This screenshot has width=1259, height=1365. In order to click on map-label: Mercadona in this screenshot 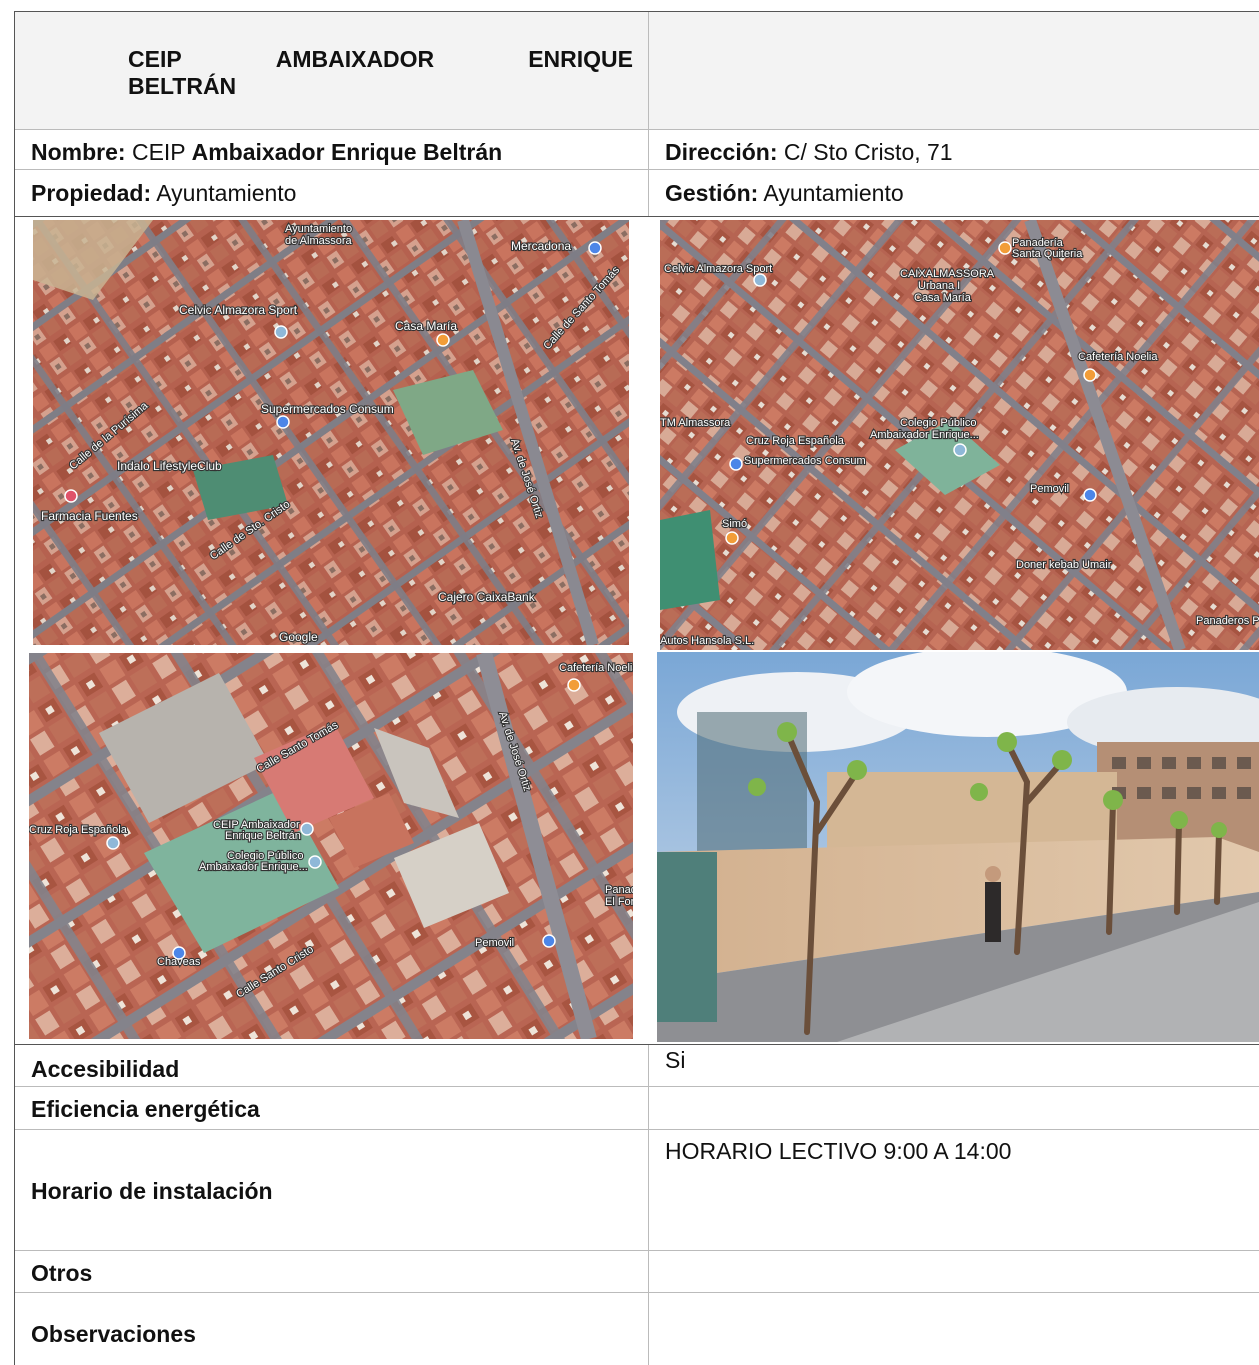, I will do `click(541, 246)`.